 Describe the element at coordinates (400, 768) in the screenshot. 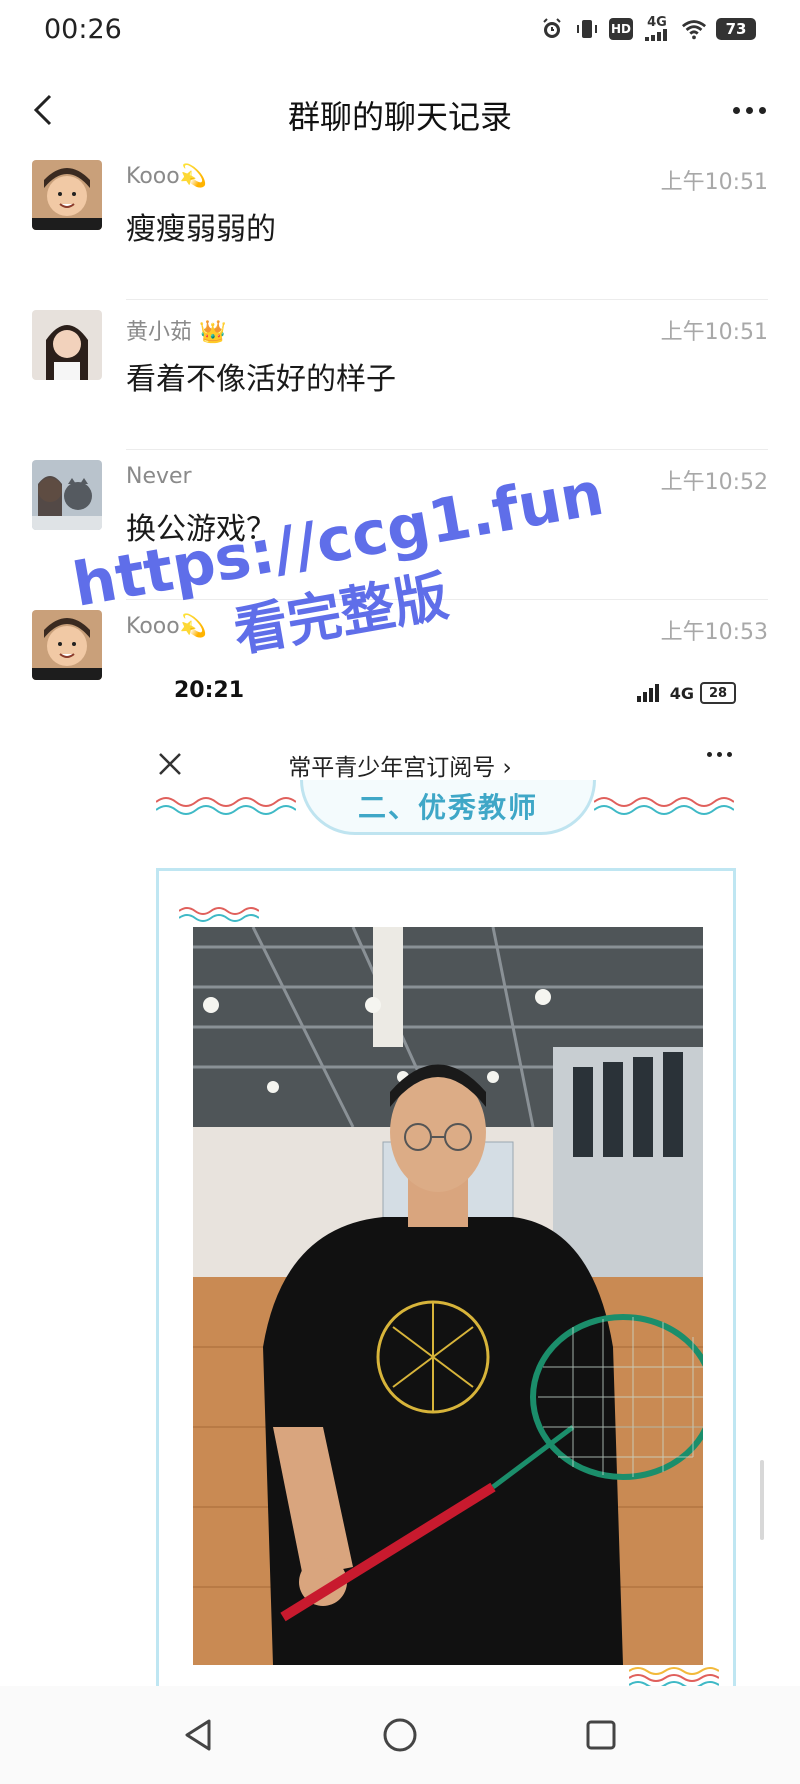

I see `embedded-title: 常平青少年宫订阅号 ›` at that location.